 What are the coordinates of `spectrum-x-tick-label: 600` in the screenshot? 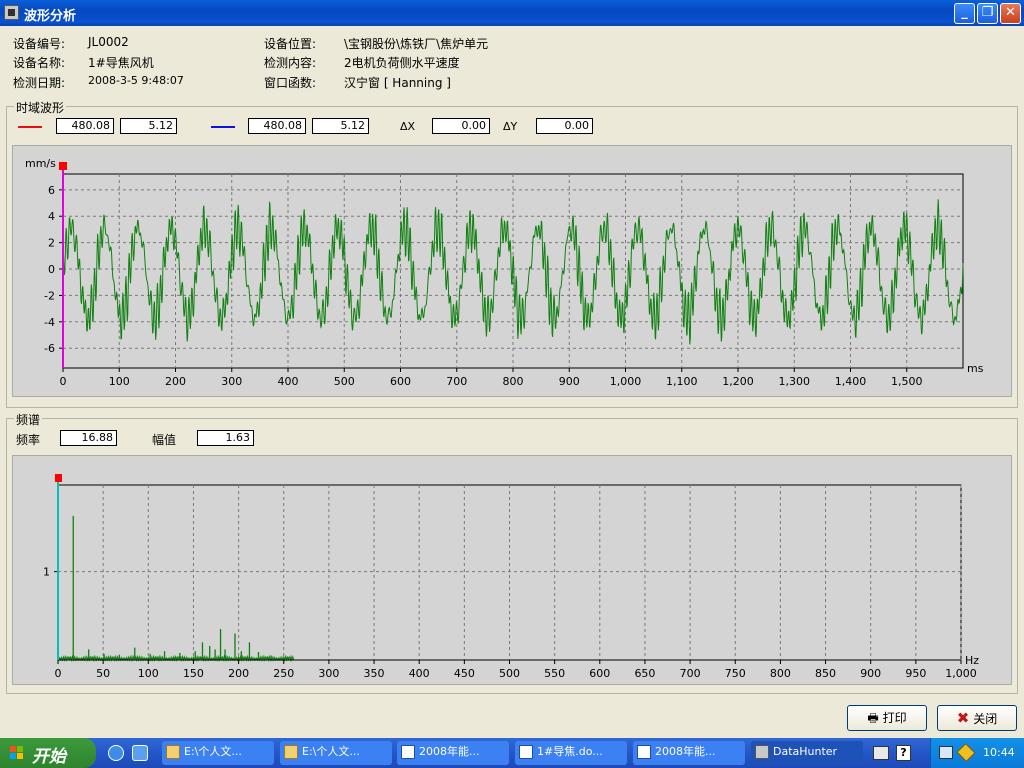 It's located at (599, 673).